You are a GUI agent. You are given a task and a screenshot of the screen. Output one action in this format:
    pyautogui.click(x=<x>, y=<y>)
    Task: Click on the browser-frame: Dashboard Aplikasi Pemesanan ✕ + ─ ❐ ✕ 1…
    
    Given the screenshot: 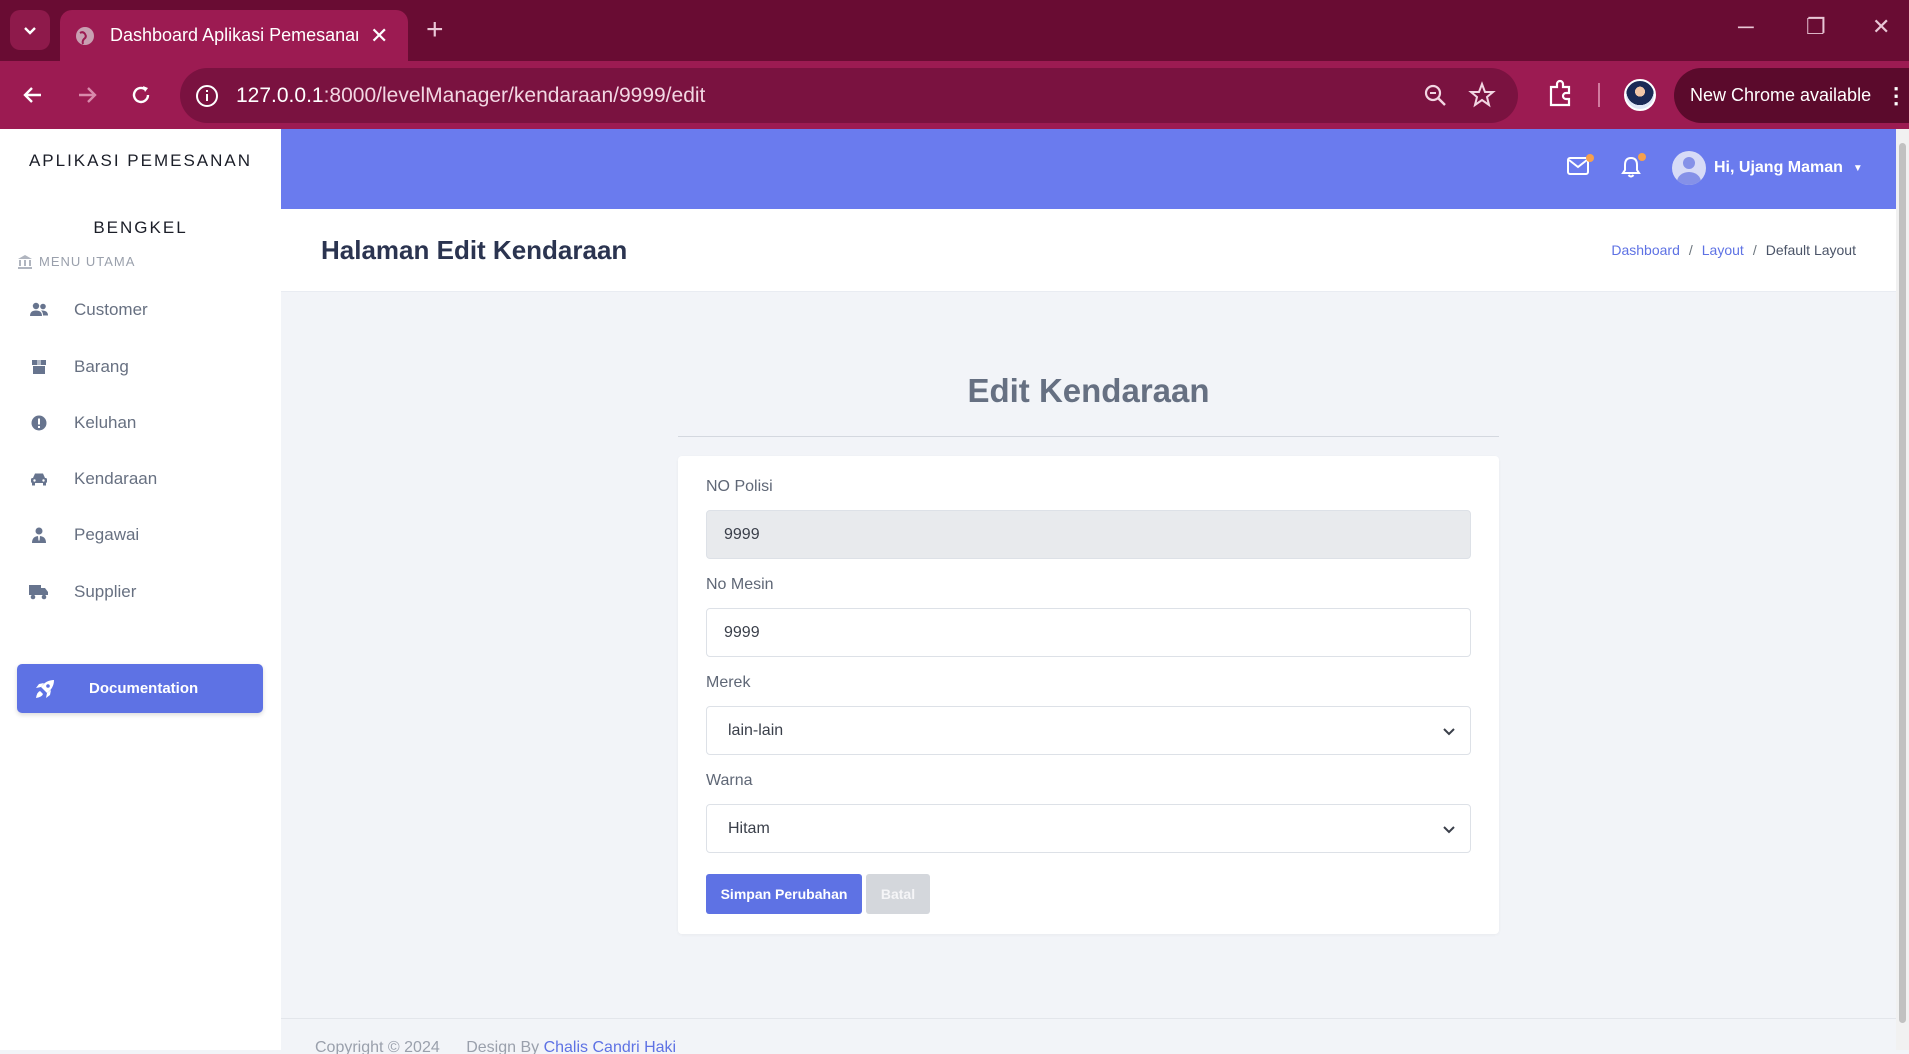 What is the action you would take?
    pyautogui.click(x=954, y=64)
    